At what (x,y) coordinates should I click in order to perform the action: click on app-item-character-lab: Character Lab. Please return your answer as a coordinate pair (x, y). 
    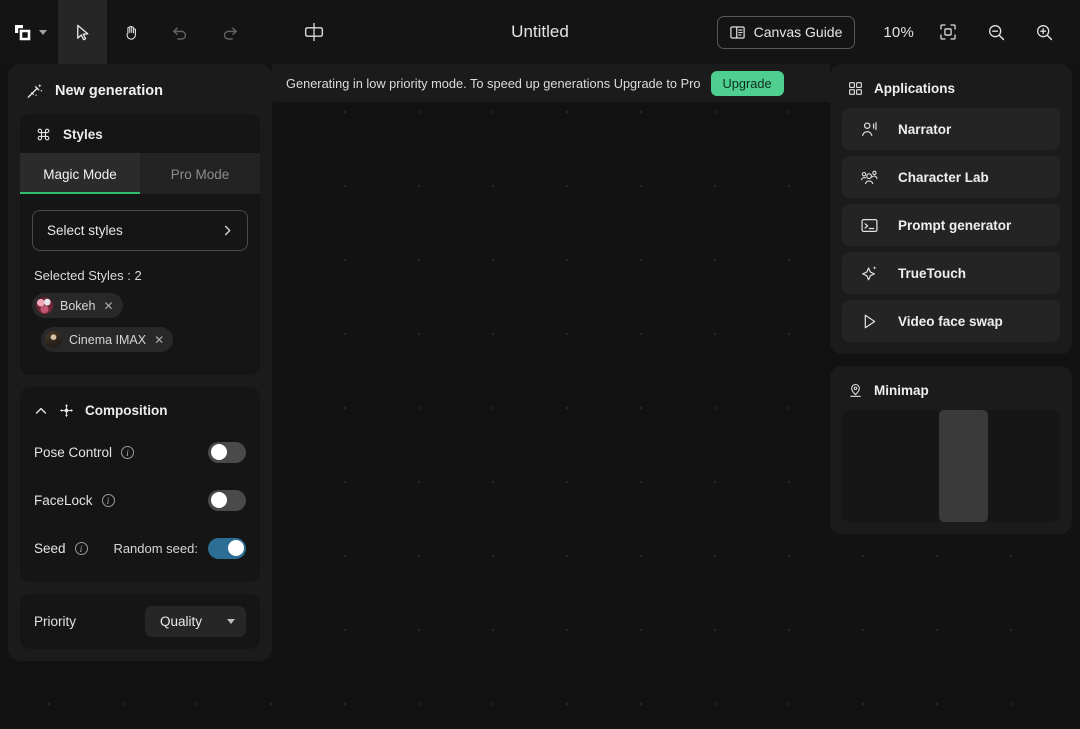
    Looking at the image, I should click on (951, 177).